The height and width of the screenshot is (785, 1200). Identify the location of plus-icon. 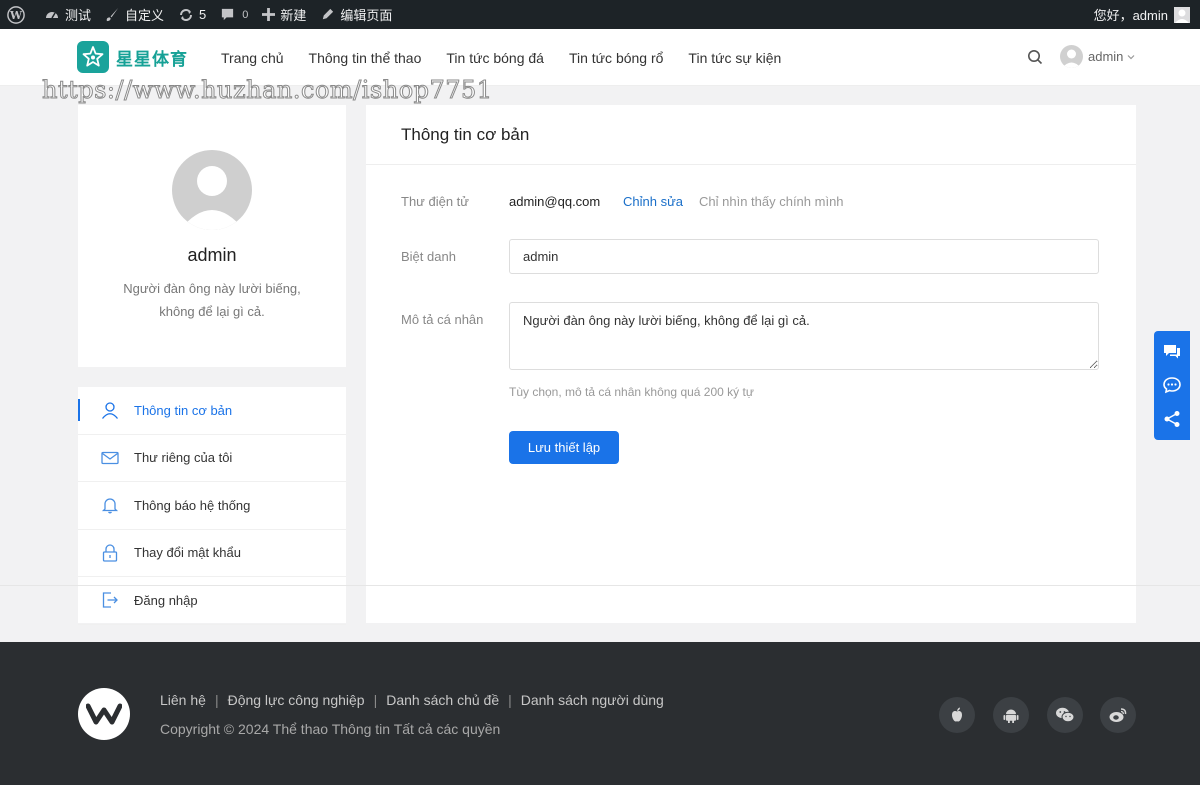
(269, 14).